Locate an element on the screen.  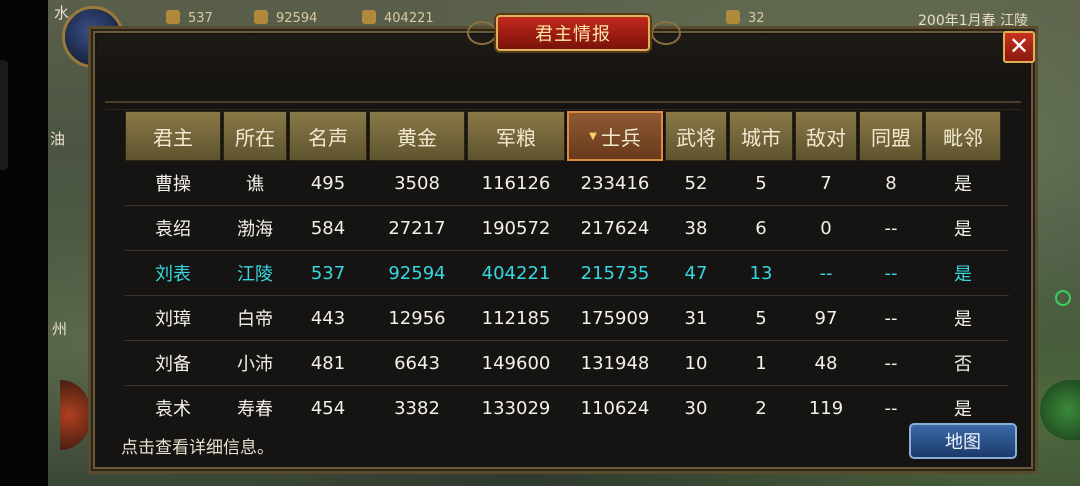
table-cell: 38 is located at coordinates (696, 228).